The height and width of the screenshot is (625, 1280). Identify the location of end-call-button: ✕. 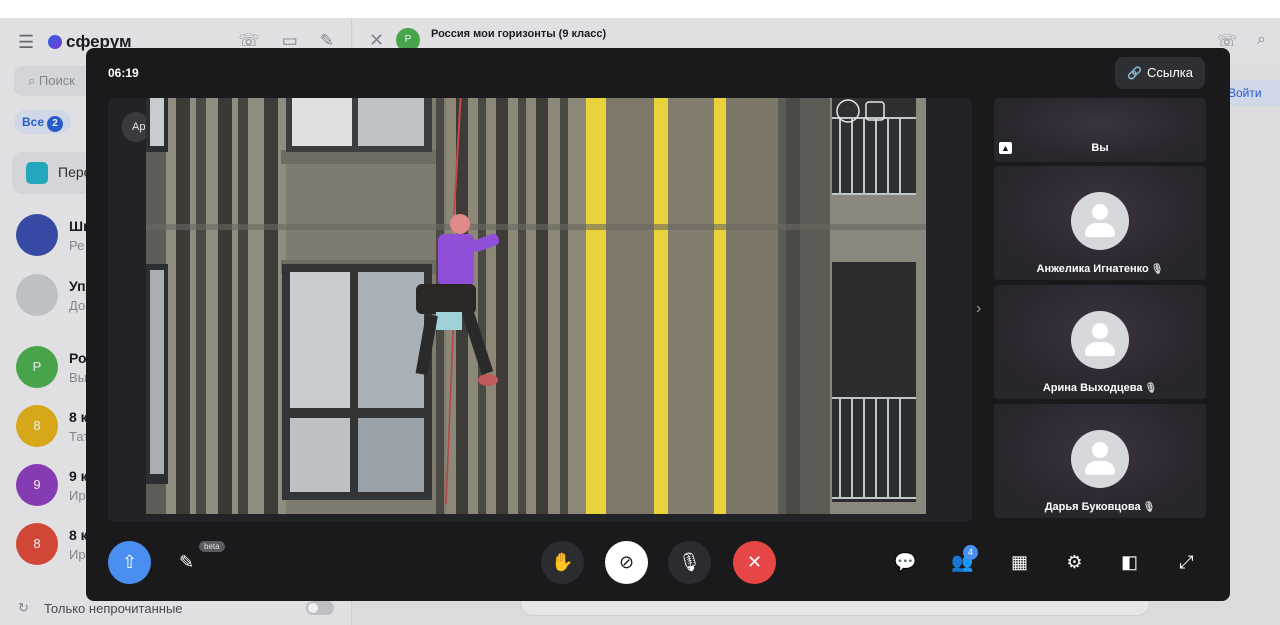
(754, 562).